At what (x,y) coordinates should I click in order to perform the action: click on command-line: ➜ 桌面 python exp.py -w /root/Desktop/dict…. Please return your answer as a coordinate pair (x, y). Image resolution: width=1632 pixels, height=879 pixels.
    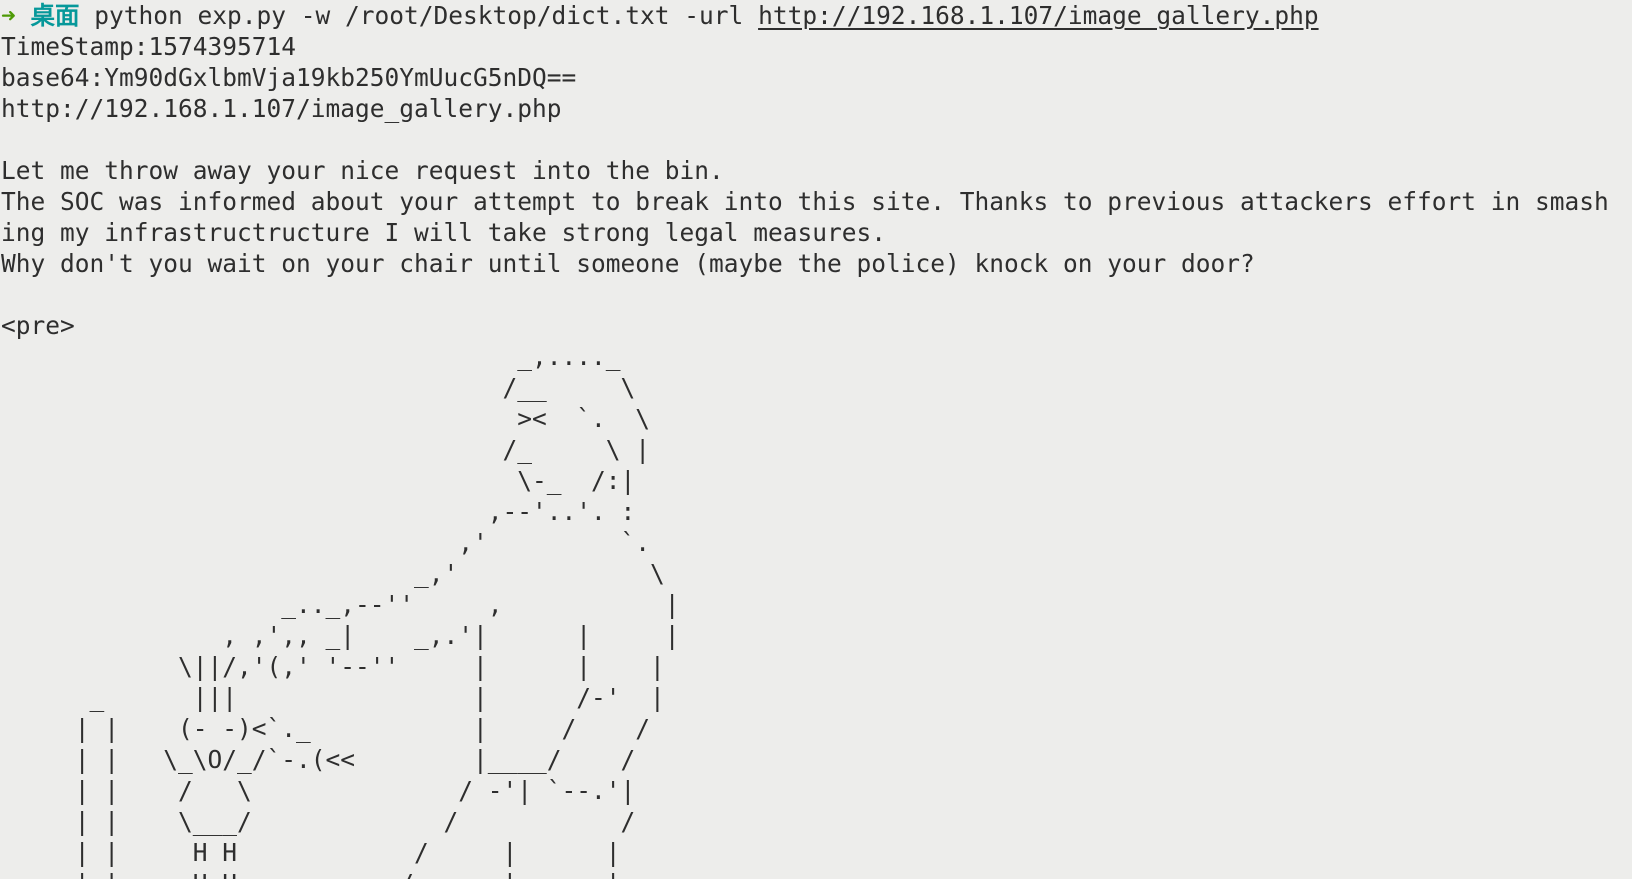
    Looking at the image, I should click on (816, 15).